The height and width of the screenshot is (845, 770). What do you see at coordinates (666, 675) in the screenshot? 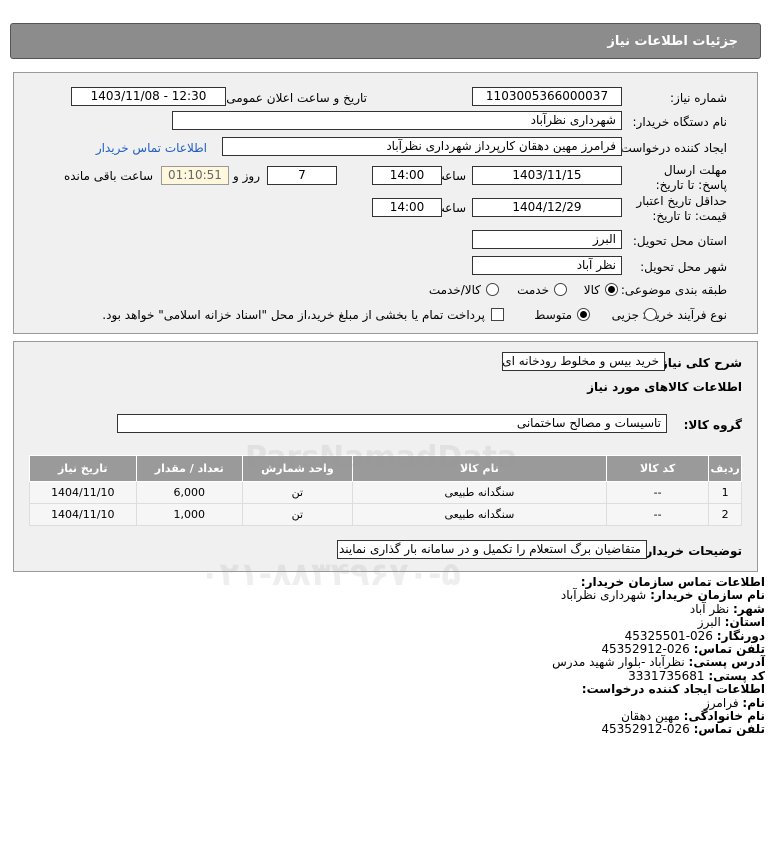
I see `postal: 3331735681` at bounding box center [666, 675].